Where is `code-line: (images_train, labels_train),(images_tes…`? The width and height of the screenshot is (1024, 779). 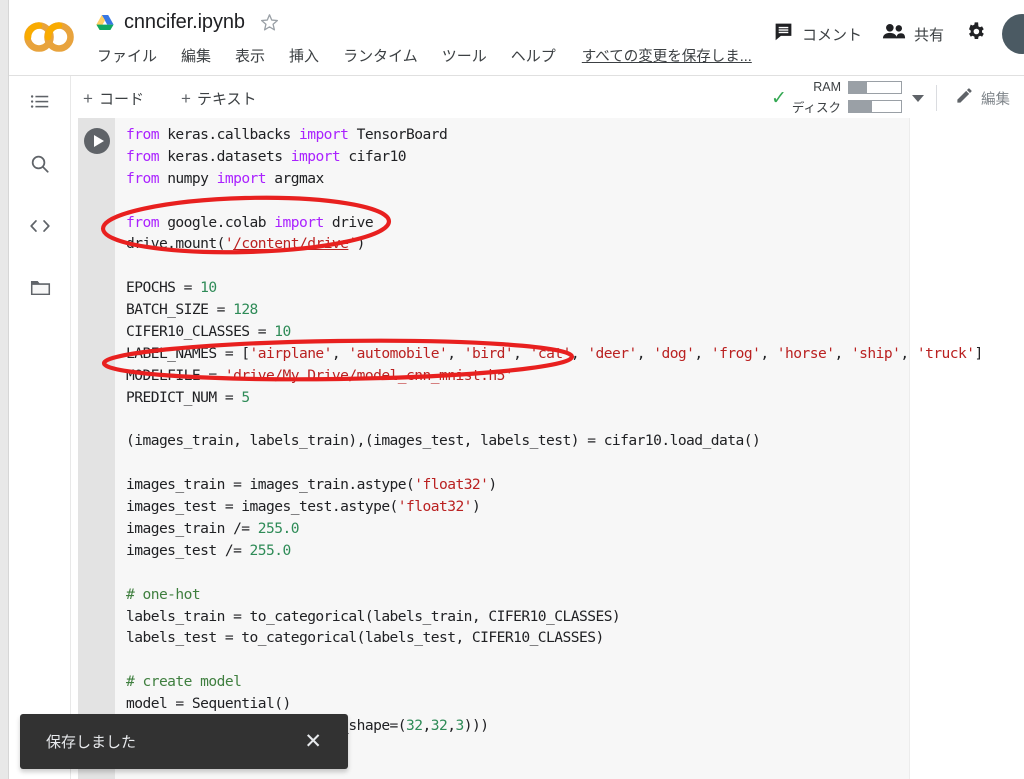 code-line: (images_train, labels_train),(images_tes… is located at coordinates (443, 441).